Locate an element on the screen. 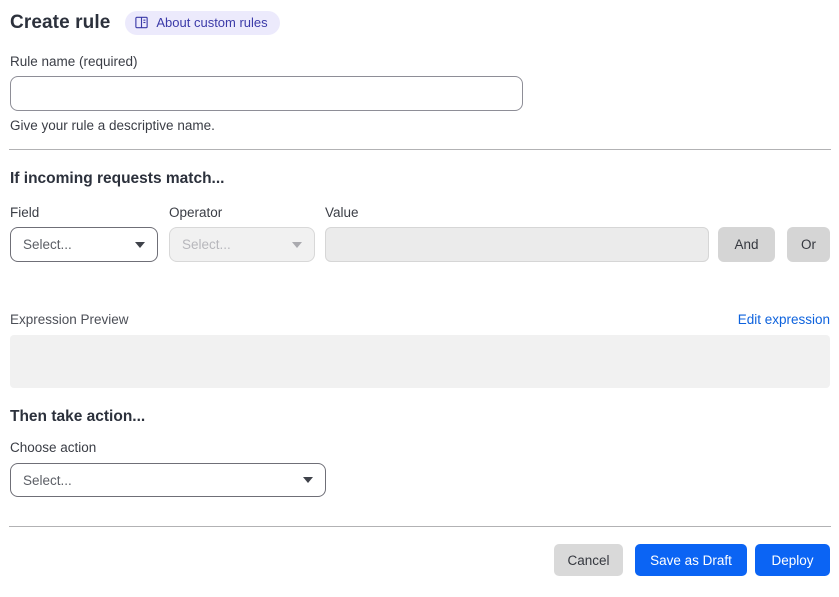 Image resolution: width=839 pixels, height=597 pixels. expression-preview-row: Expression Preview Edit expression is located at coordinates (420, 319).